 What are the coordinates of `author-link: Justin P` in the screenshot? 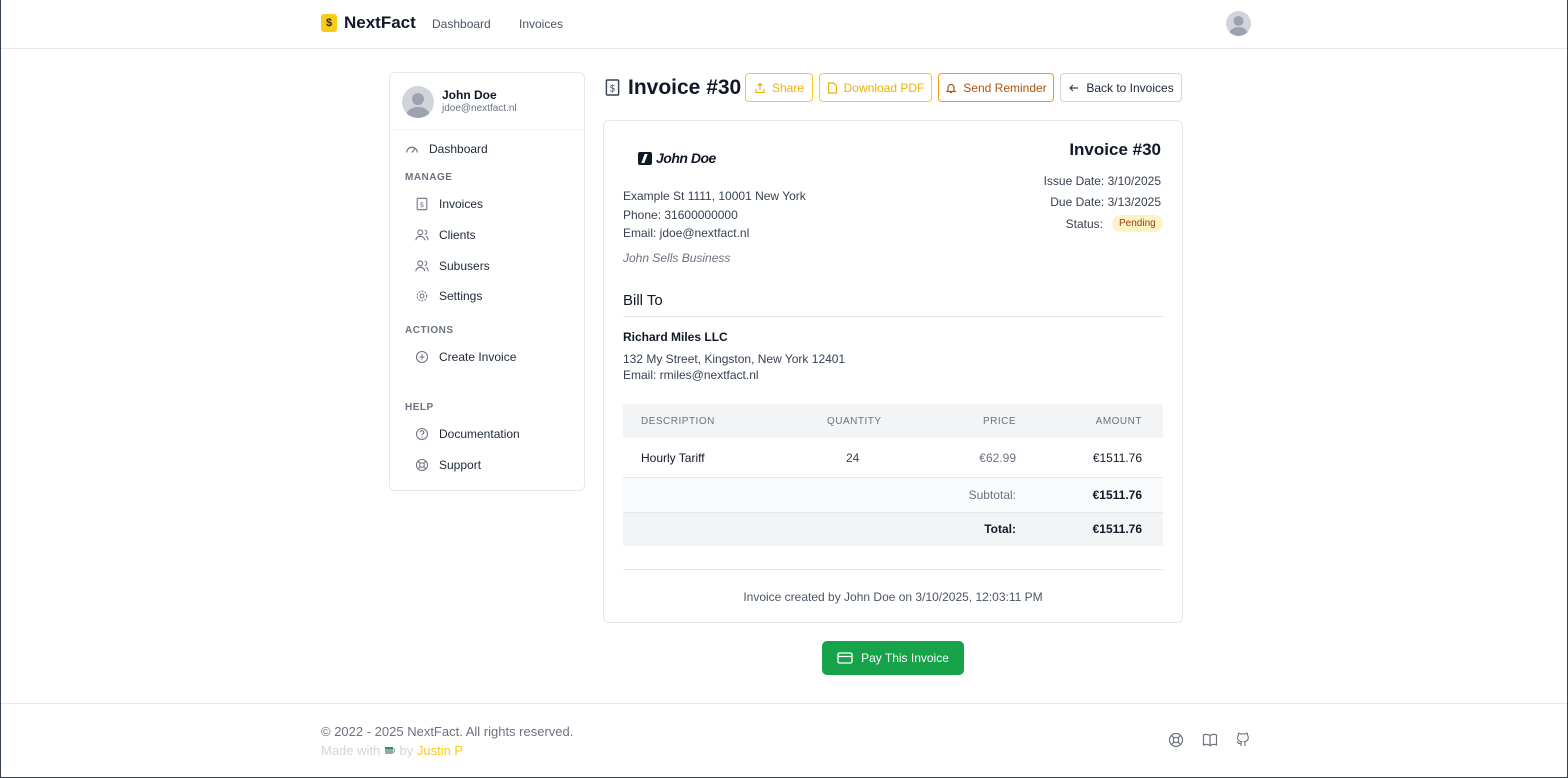 It's located at (440, 750).